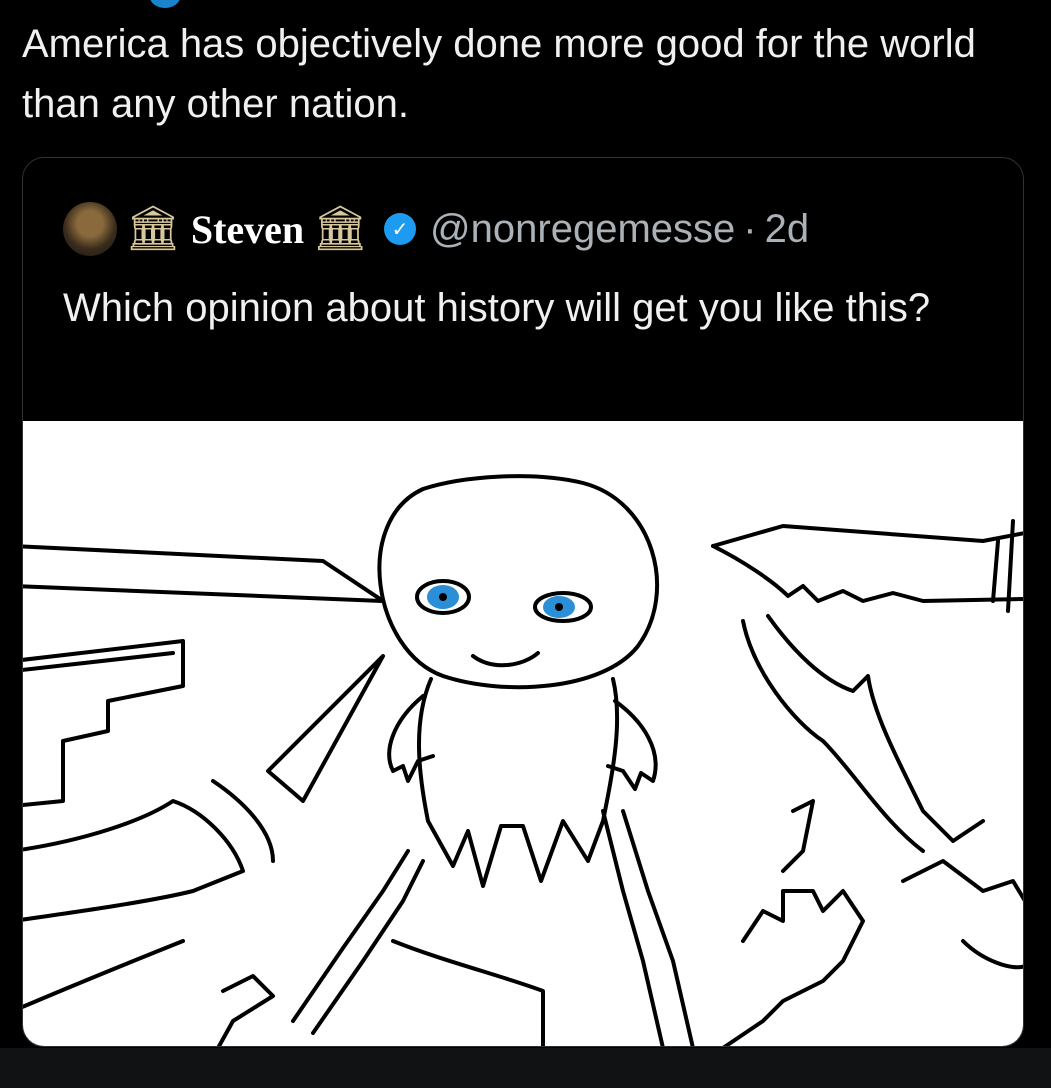  I want to click on author-avatar, so click(165, 4).